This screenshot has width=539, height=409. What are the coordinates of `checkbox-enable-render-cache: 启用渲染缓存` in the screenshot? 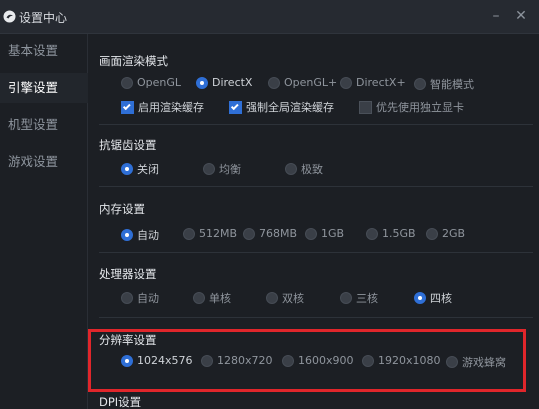 It's located at (162, 107).